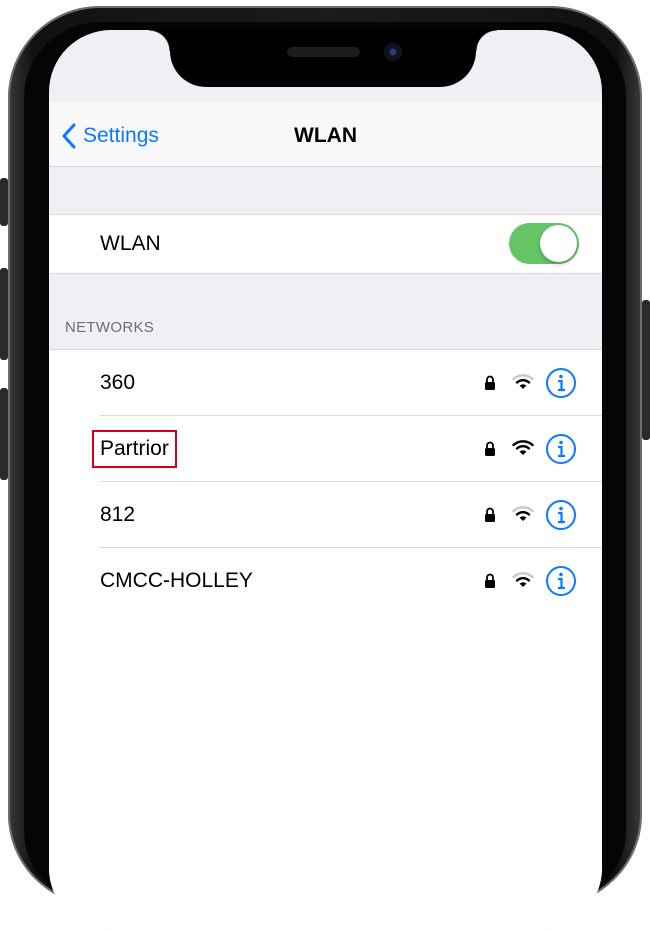 The width and height of the screenshot is (650, 930). What do you see at coordinates (325, 515) in the screenshot?
I see `network-row-812: 812` at bounding box center [325, 515].